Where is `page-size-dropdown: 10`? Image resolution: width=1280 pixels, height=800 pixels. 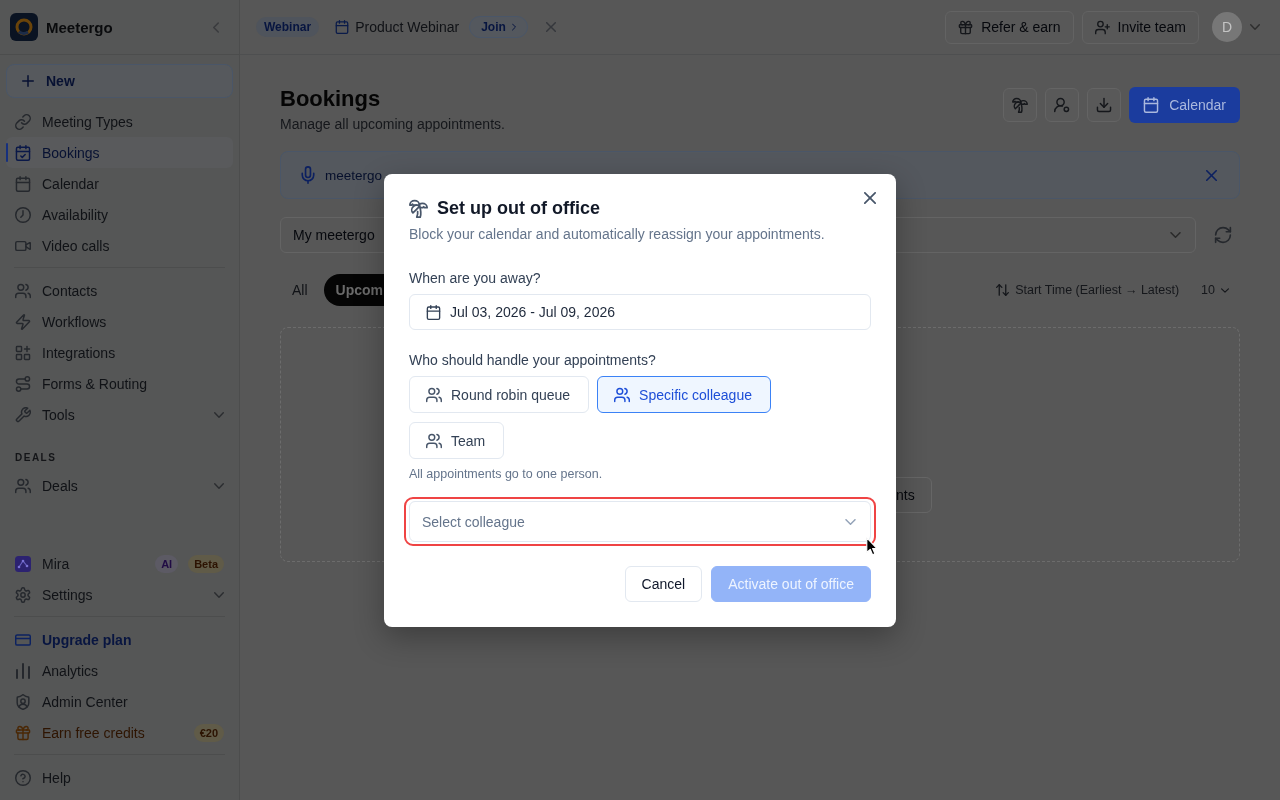
page-size-dropdown: 10 is located at coordinates (1215, 290).